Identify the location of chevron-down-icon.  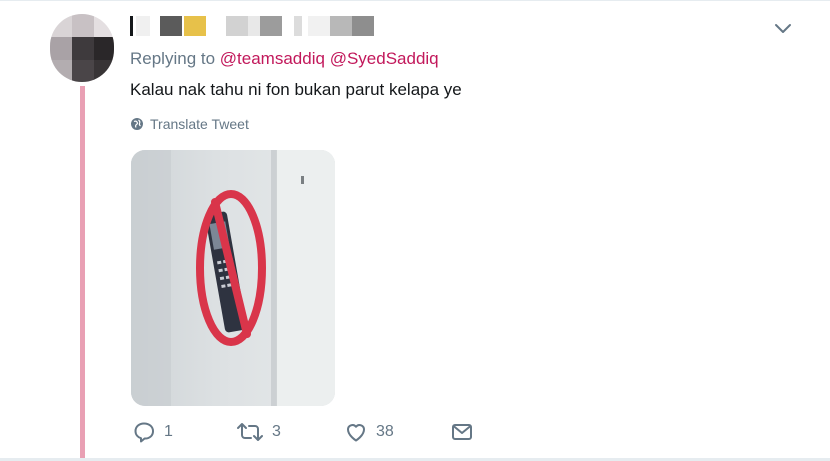
(783, 29).